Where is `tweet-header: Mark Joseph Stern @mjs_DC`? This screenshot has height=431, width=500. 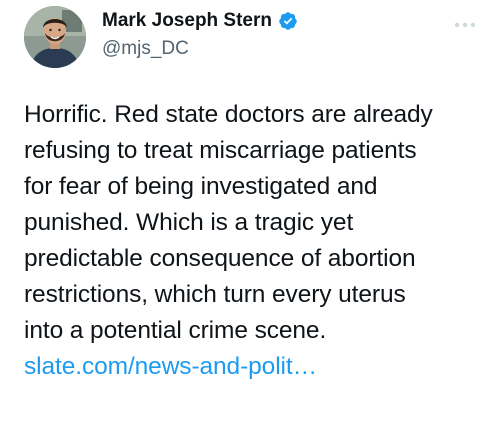
tweet-header: Mark Joseph Stern @mjs_DC is located at coordinates (200, 35).